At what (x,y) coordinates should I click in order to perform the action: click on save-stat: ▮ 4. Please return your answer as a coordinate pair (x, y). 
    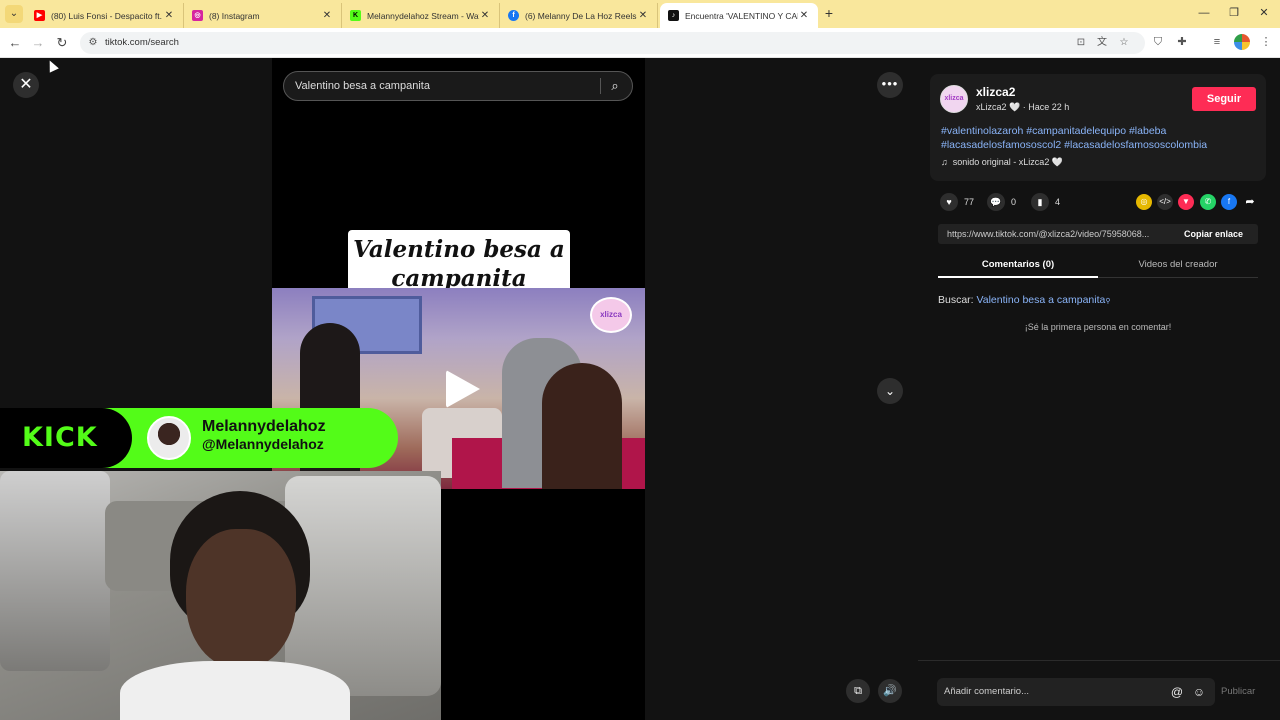
    Looking at the image, I should click on (1045, 202).